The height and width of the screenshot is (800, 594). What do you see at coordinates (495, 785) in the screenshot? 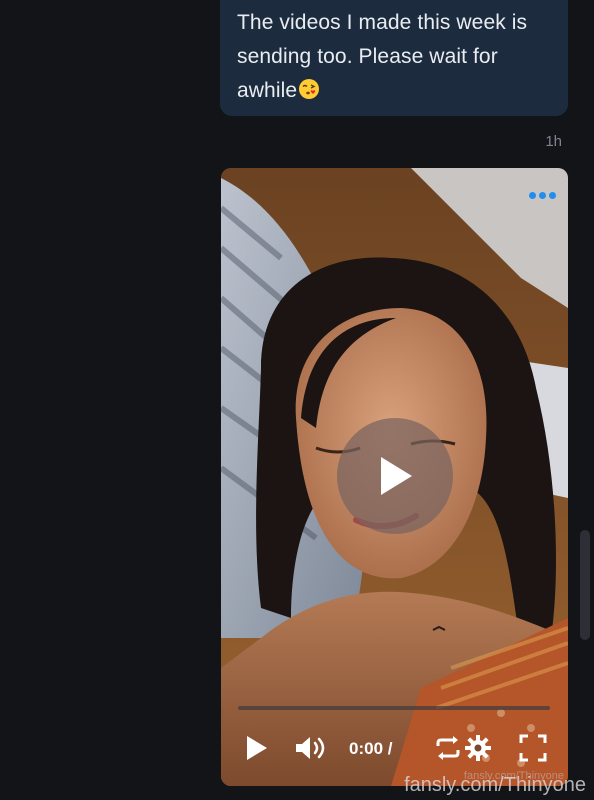
I see `page-watermark: fansly.com/Thinyone` at bounding box center [495, 785].